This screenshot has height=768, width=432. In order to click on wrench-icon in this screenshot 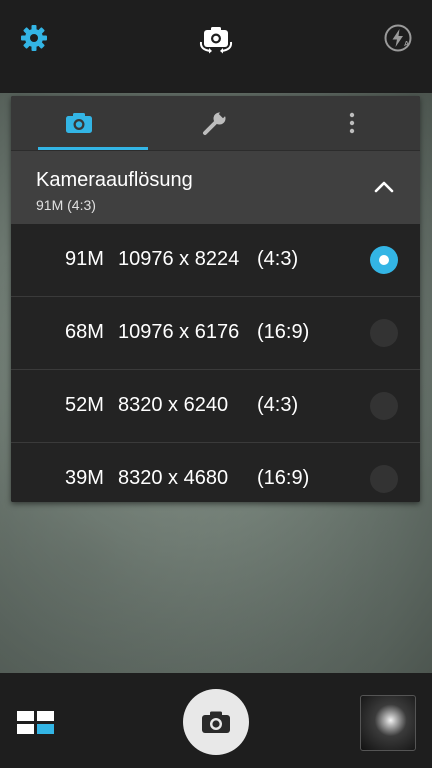, I will do `click(215, 122)`.